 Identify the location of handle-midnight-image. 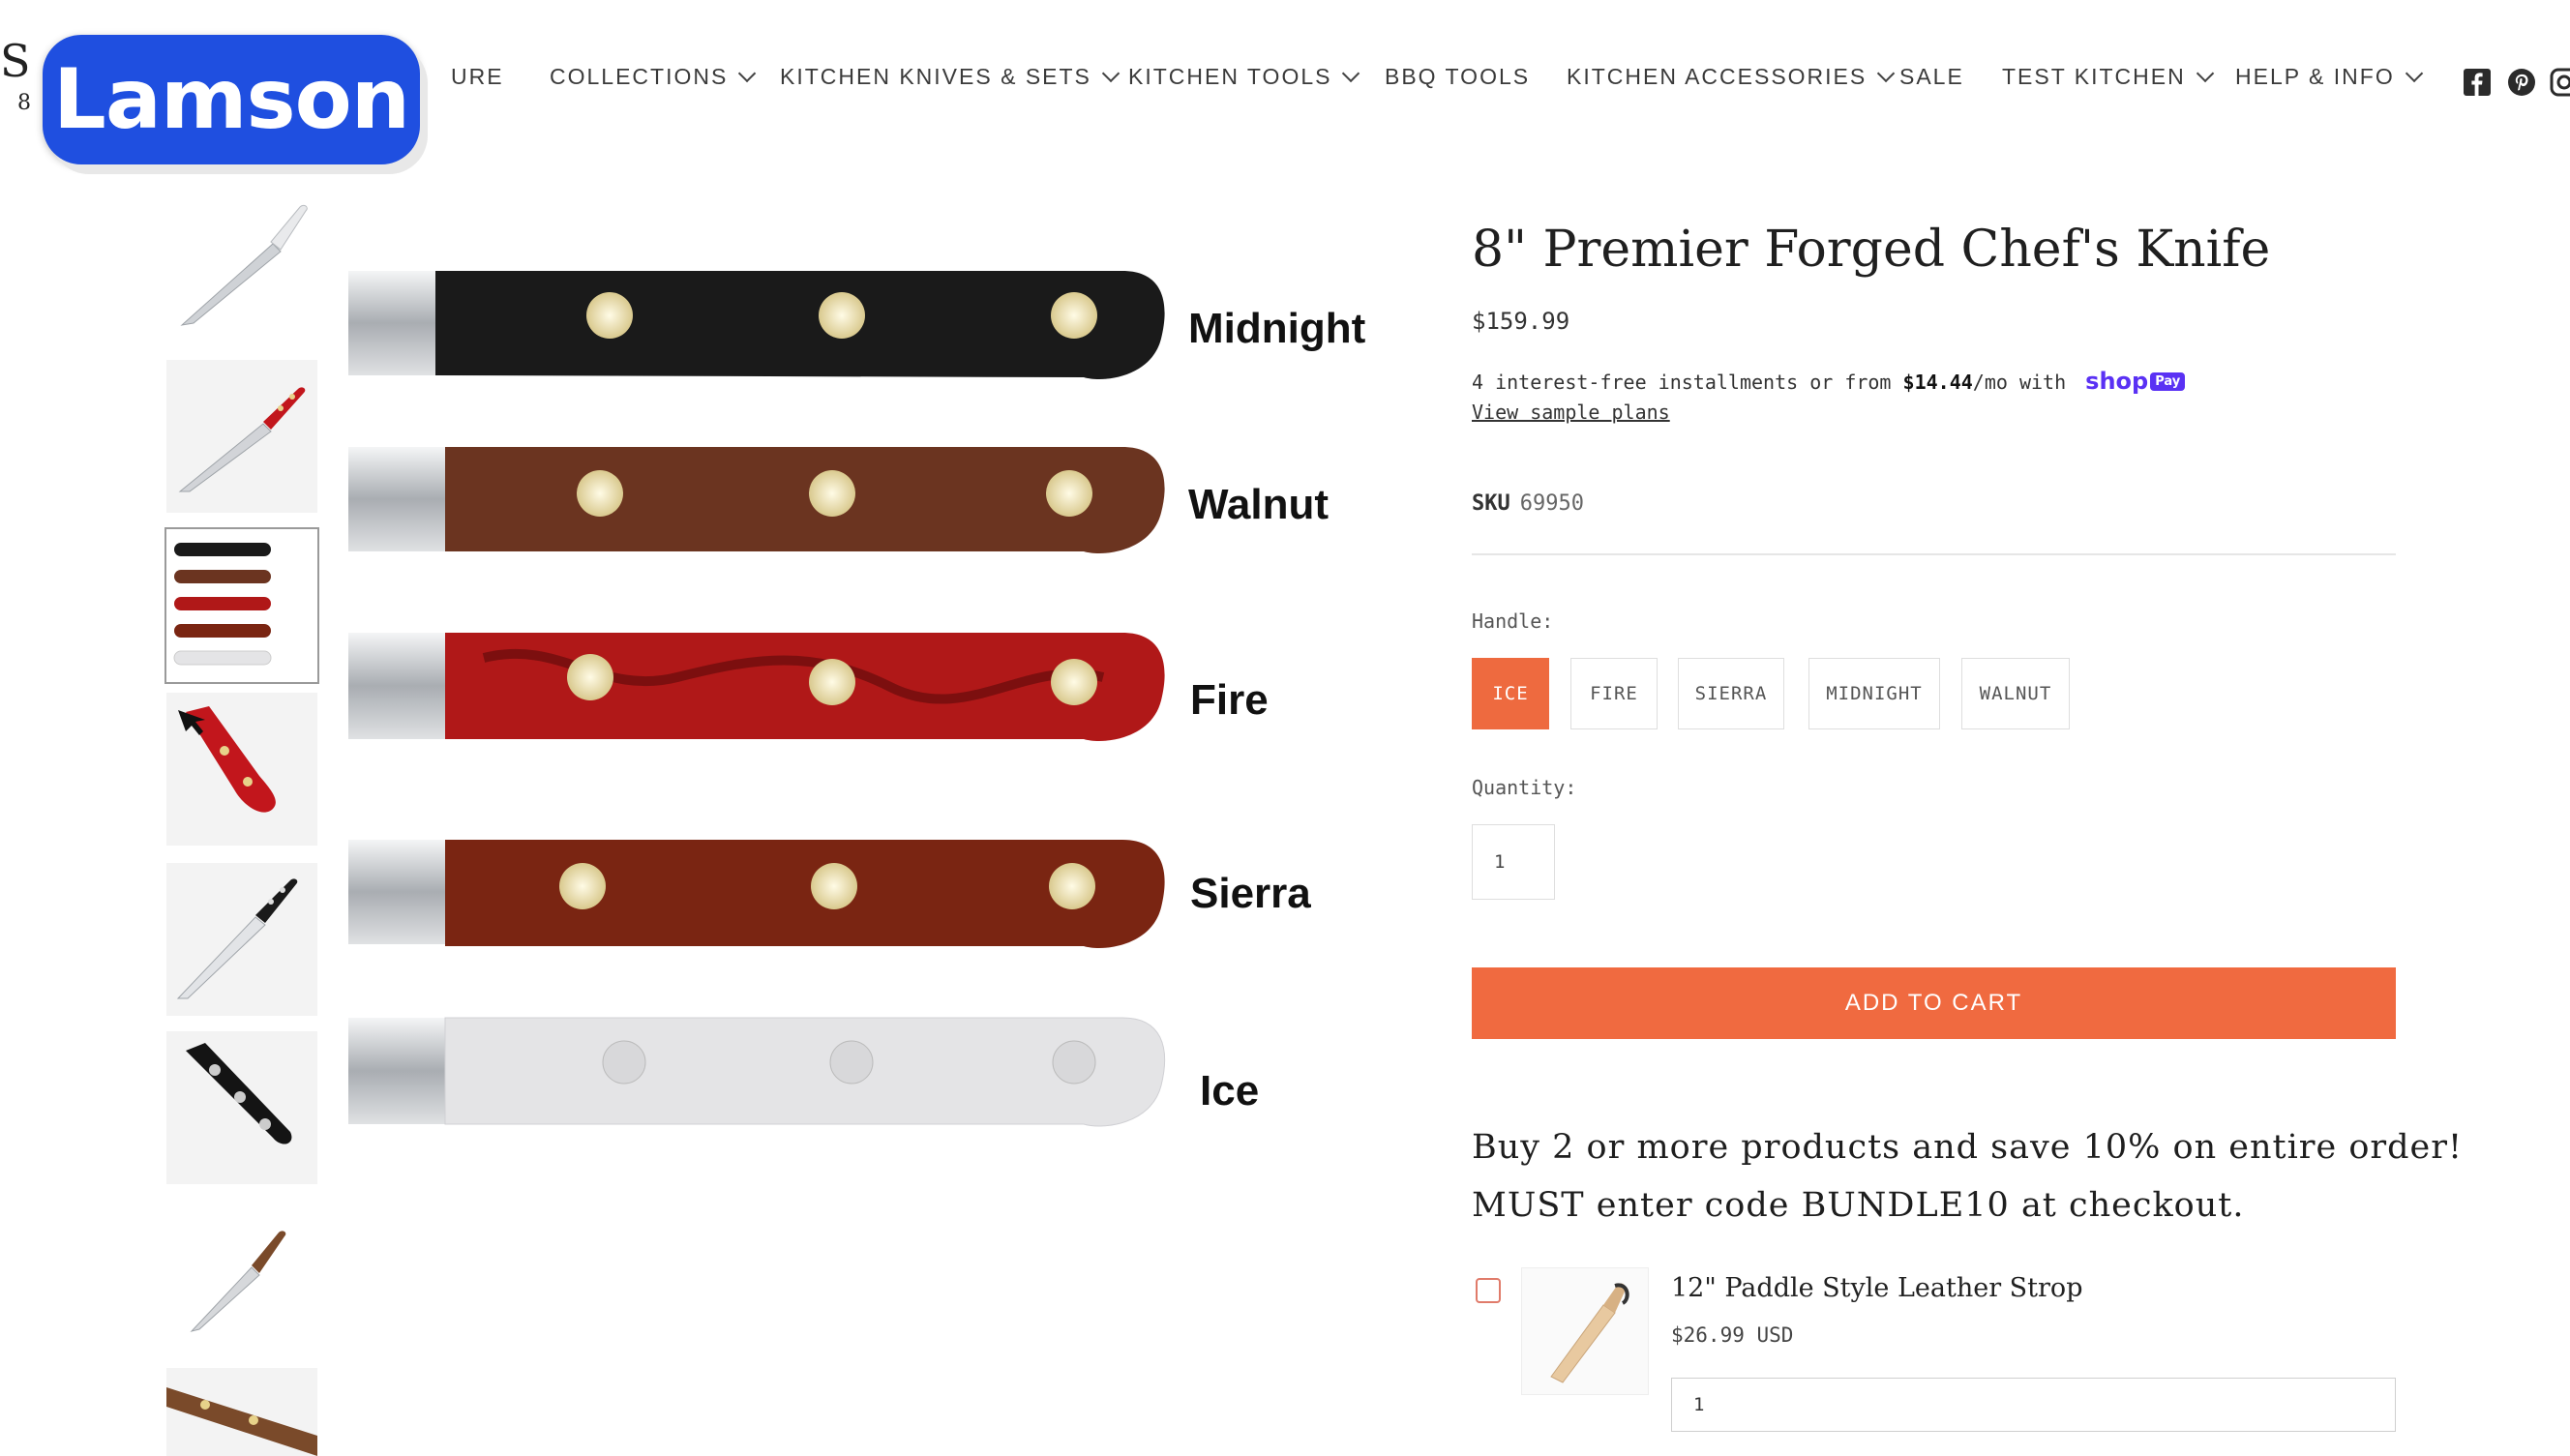
(757, 325).